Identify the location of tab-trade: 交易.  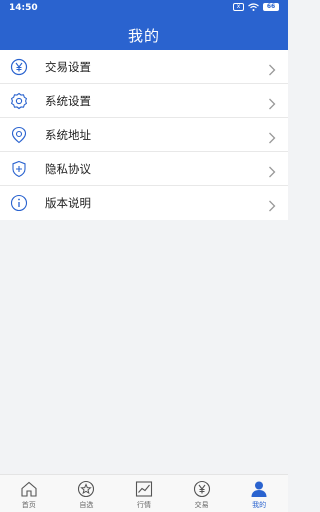
(202, 493).